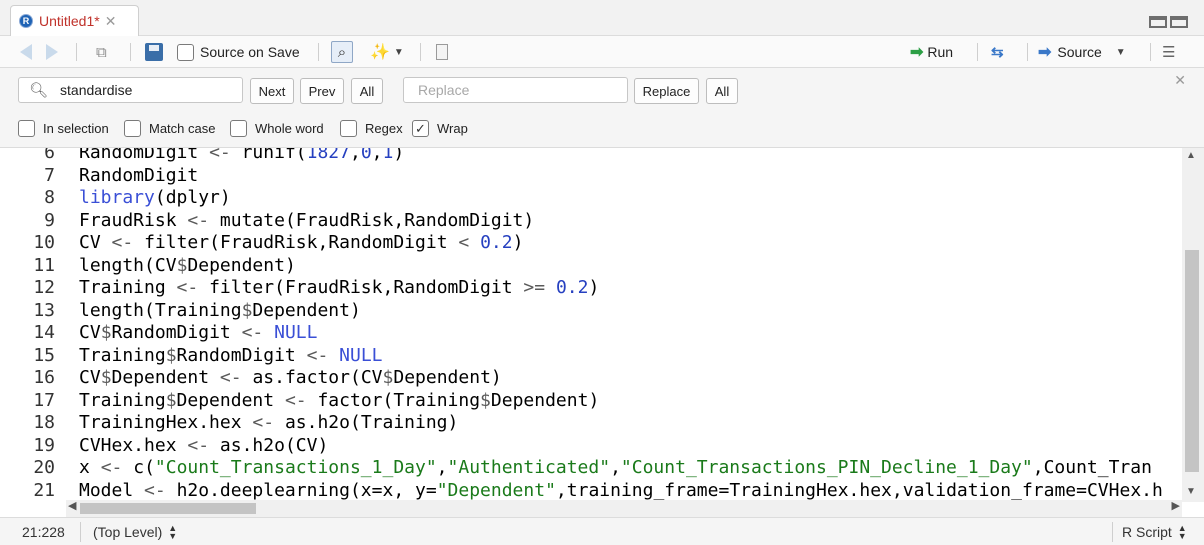  I want to click on code-text: Training$RandomDigit <- NULL, so click(231, 356).